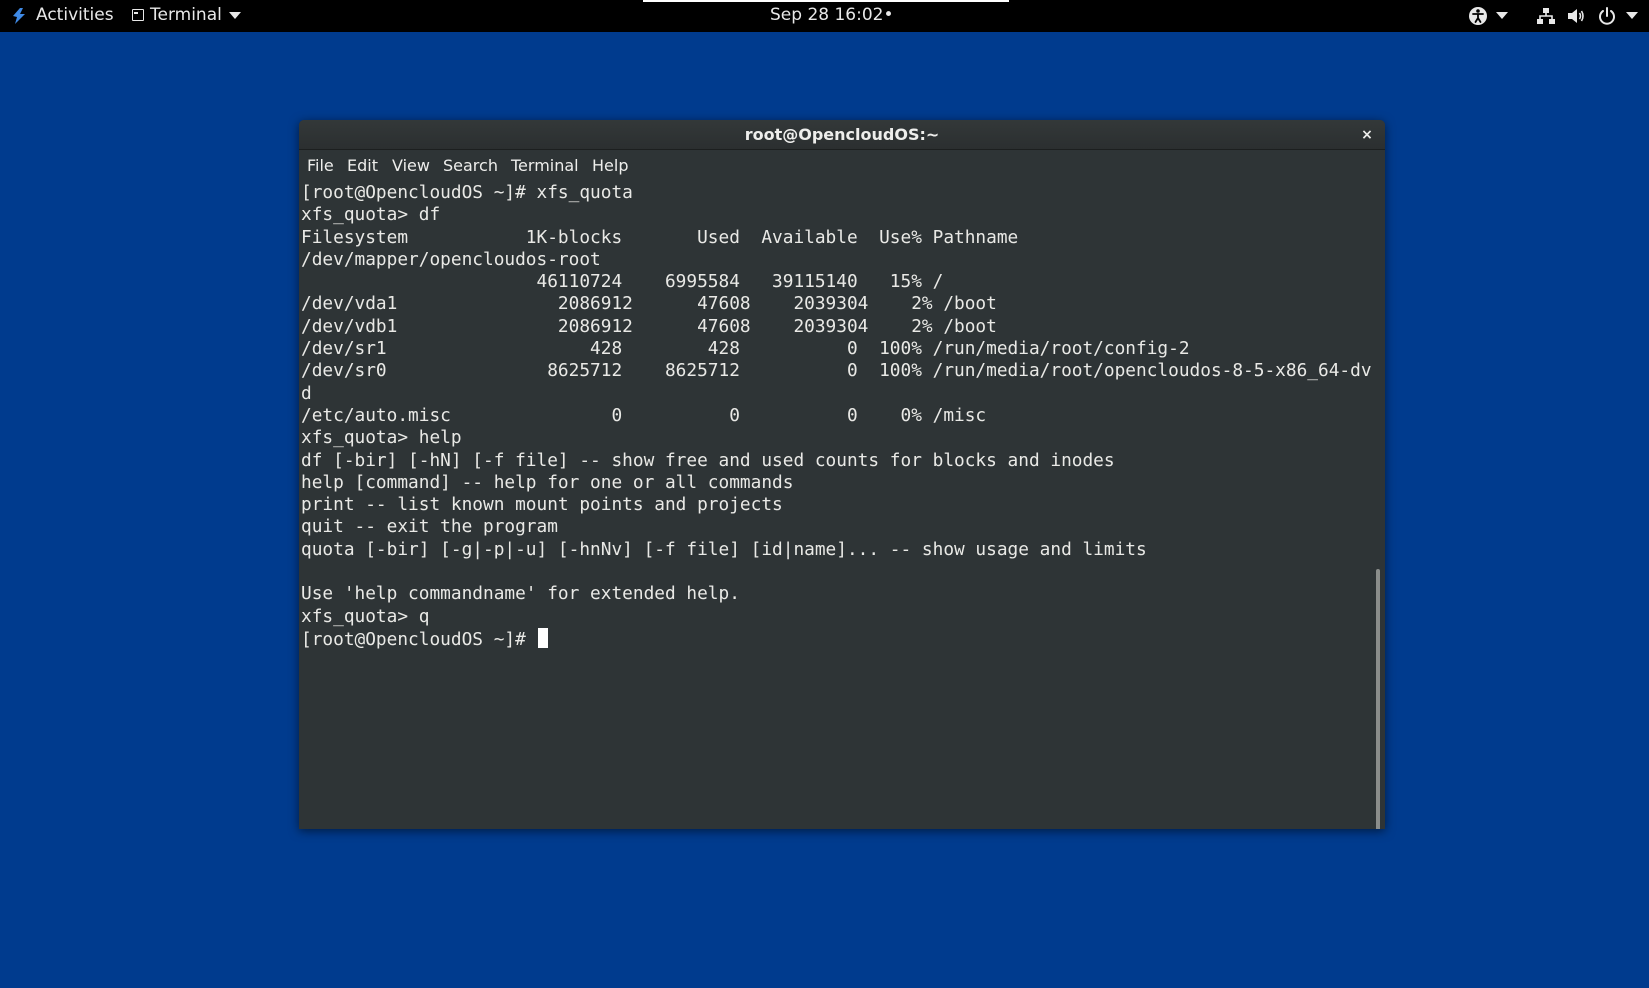  Describe the element at coordinates (842, 166) in the screenshot. I see `menu-bar: File Edit View Search Terminal Help` at that location.